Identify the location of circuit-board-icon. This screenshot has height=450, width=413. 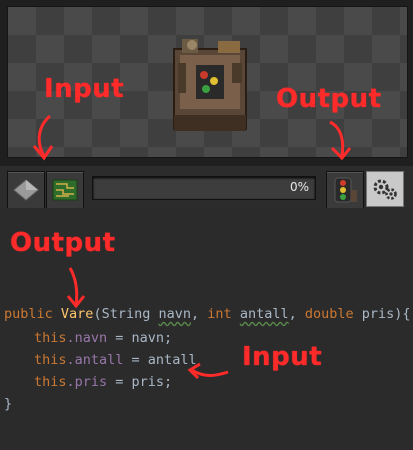
(65, 190).